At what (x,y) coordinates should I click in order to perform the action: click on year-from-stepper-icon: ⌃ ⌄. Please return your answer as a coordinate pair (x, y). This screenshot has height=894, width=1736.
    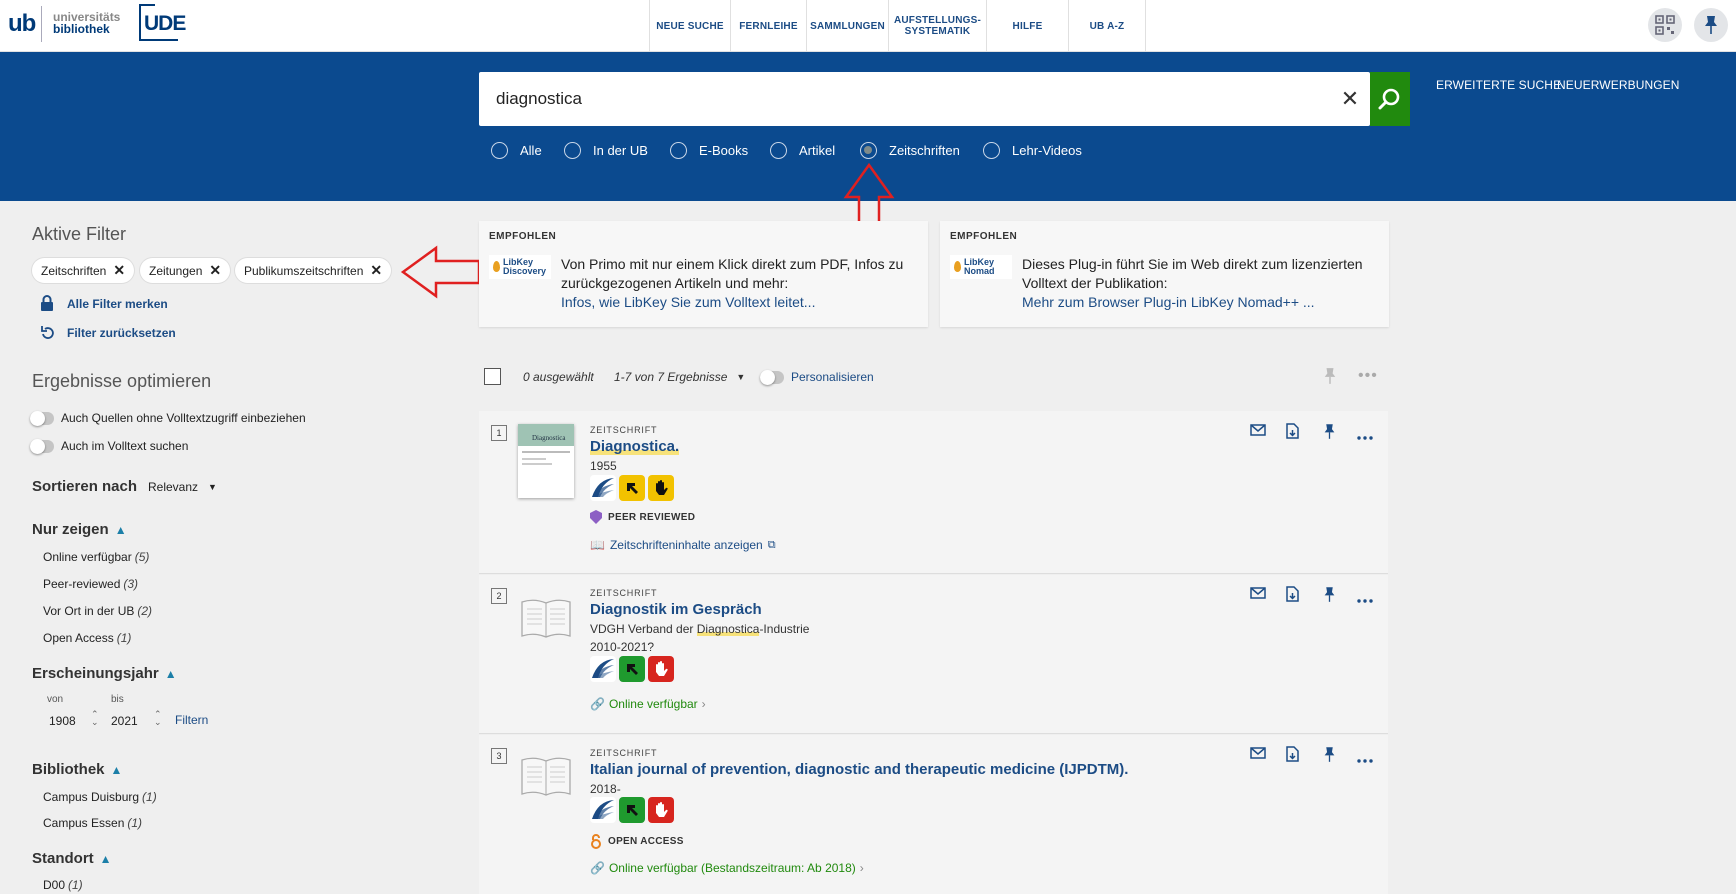
    Looking at the image, I should click on (95, 718).